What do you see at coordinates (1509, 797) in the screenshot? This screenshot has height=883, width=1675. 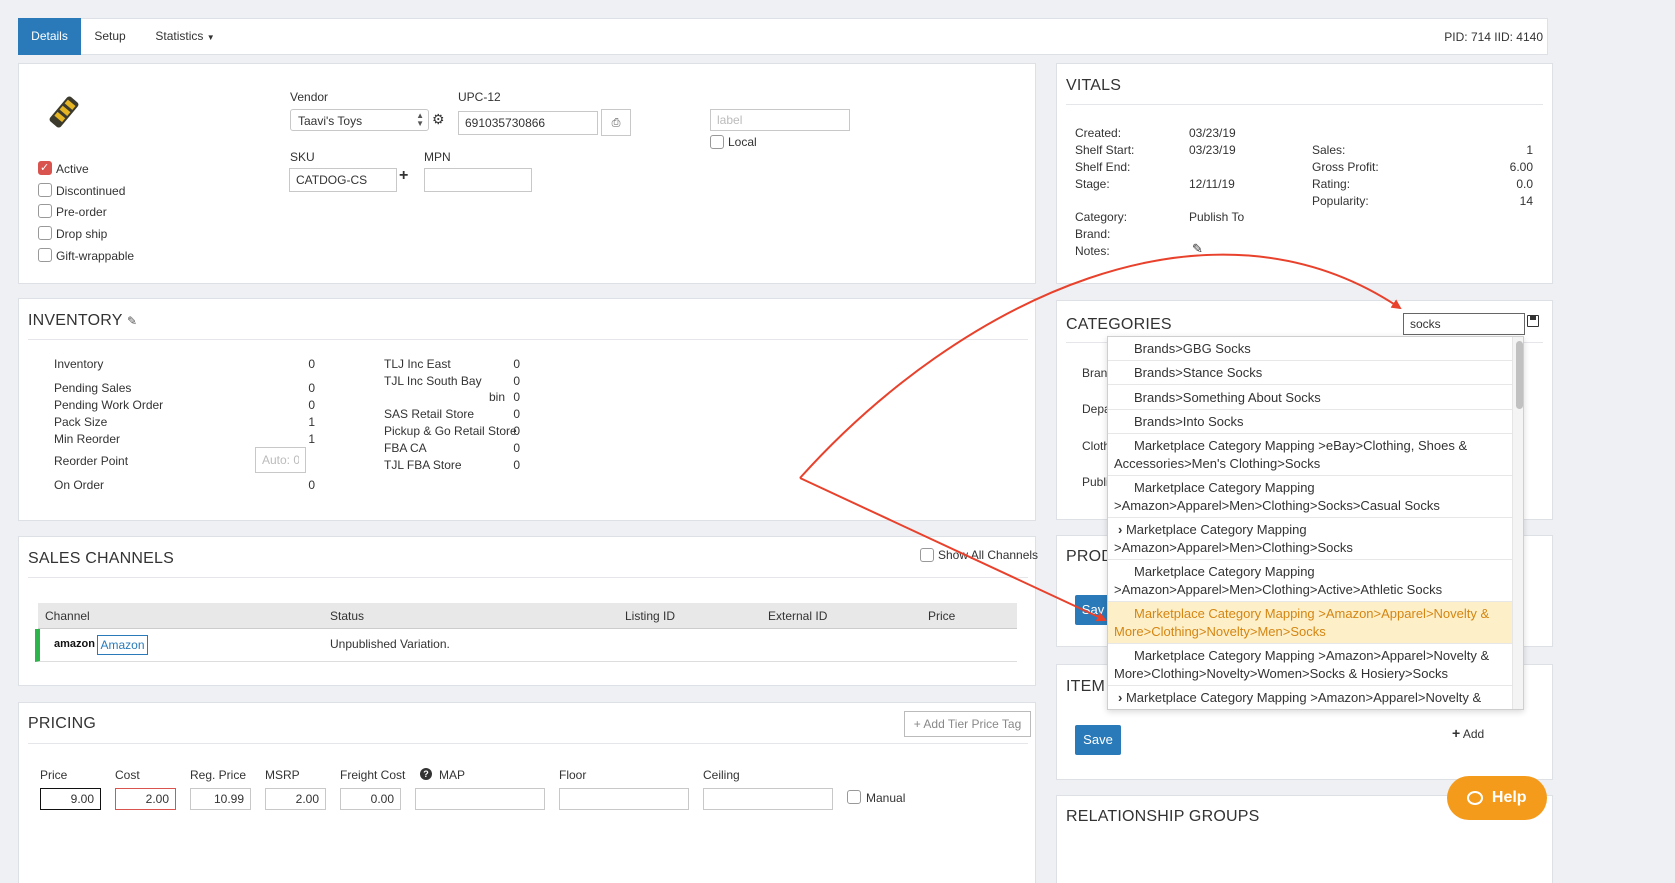 I see `help-label: Help` at bounding box center [1509, 797].